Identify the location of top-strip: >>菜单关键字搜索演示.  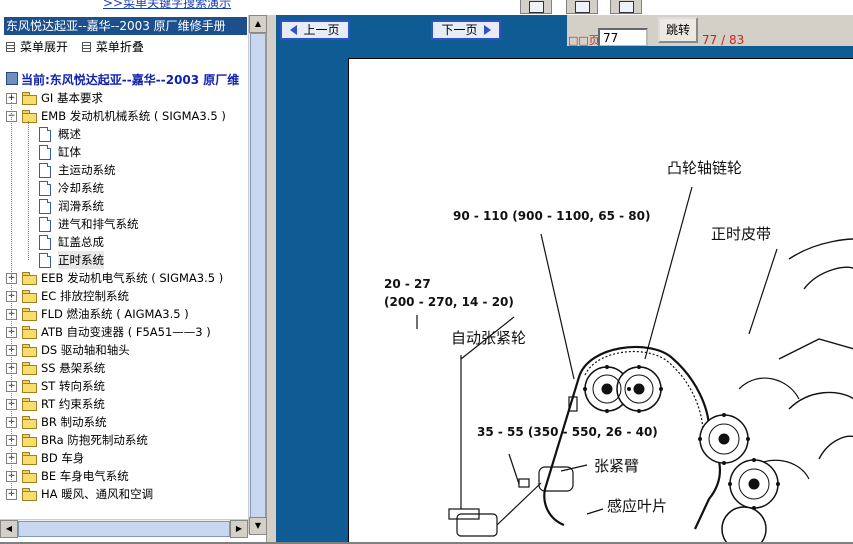
(426, 7).